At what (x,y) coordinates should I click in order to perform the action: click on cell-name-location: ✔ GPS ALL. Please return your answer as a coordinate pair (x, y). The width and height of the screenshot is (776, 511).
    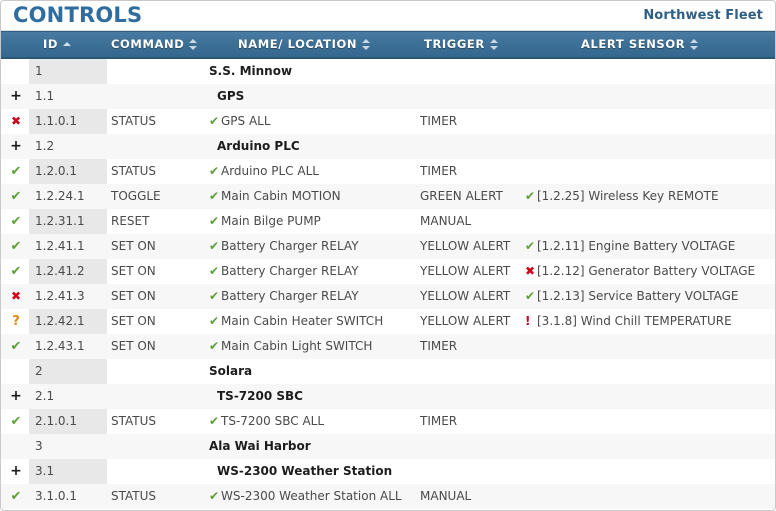
    Looking at the image, I should click on (314, 121).